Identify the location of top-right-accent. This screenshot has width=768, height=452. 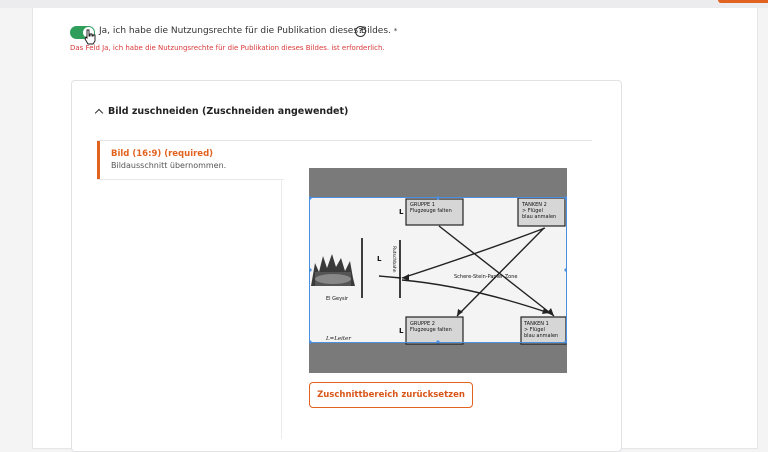
(743, 1).